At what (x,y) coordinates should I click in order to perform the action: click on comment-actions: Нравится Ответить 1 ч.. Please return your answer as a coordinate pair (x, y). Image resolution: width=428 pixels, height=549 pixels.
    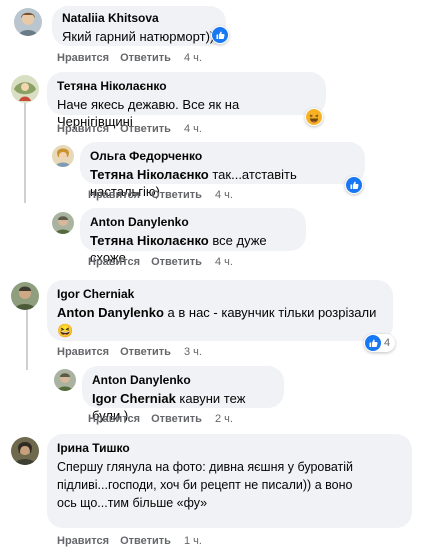
    Looking at the image, I should click on (129, 541).